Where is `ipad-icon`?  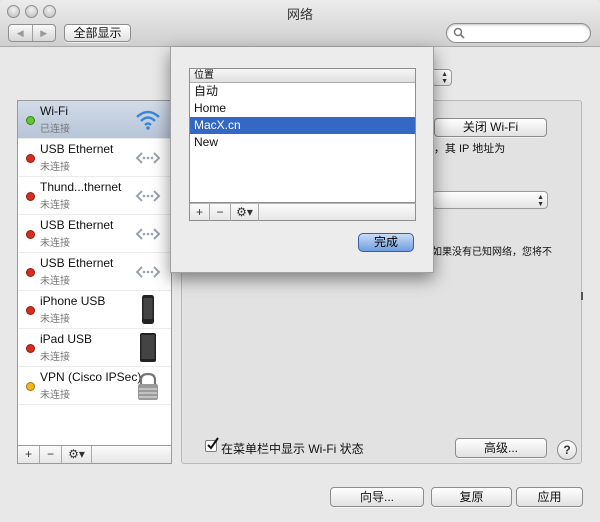 ipad-icon is located at coordinates (148, 348).